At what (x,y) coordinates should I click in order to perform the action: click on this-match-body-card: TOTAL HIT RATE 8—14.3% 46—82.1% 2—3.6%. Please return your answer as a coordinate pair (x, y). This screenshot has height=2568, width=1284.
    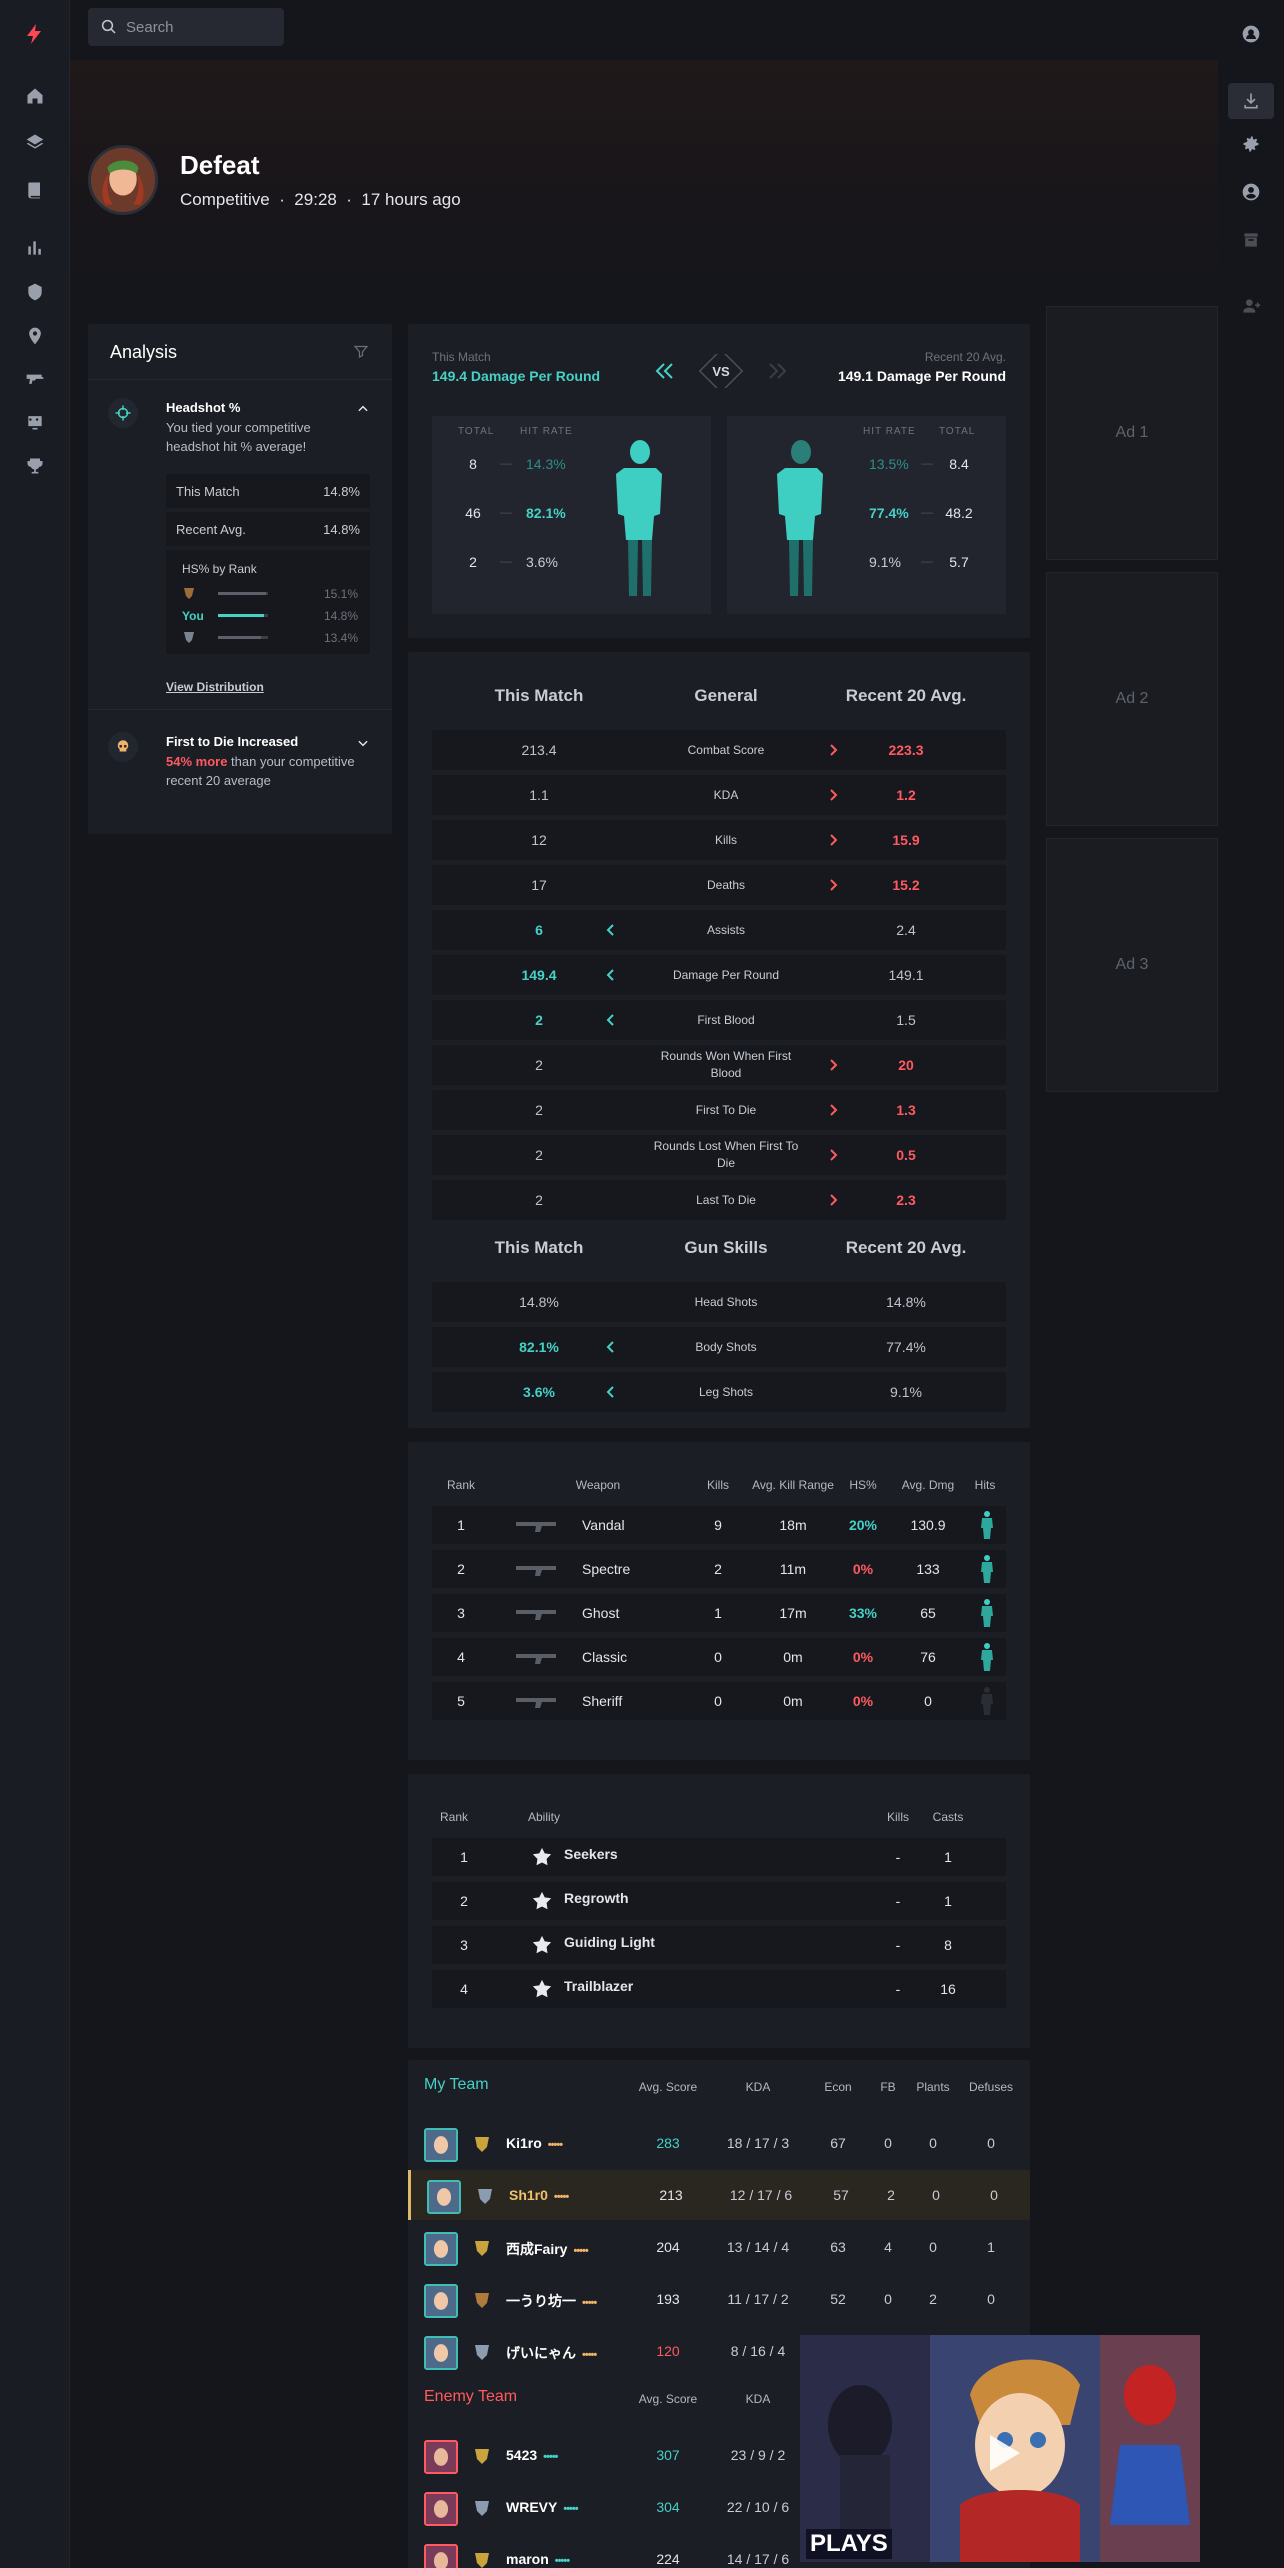
    Looking at the image, I should click on (571, 515).